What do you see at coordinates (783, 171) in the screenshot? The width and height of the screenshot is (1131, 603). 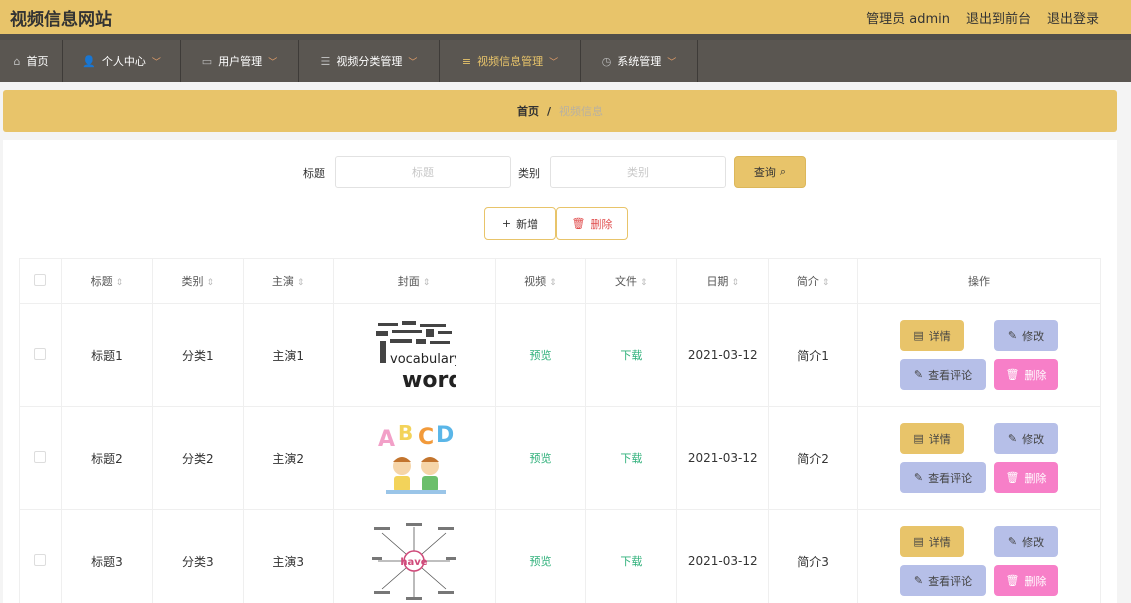 I see `search-icon: ⌕` at bounding box center [783, 171].